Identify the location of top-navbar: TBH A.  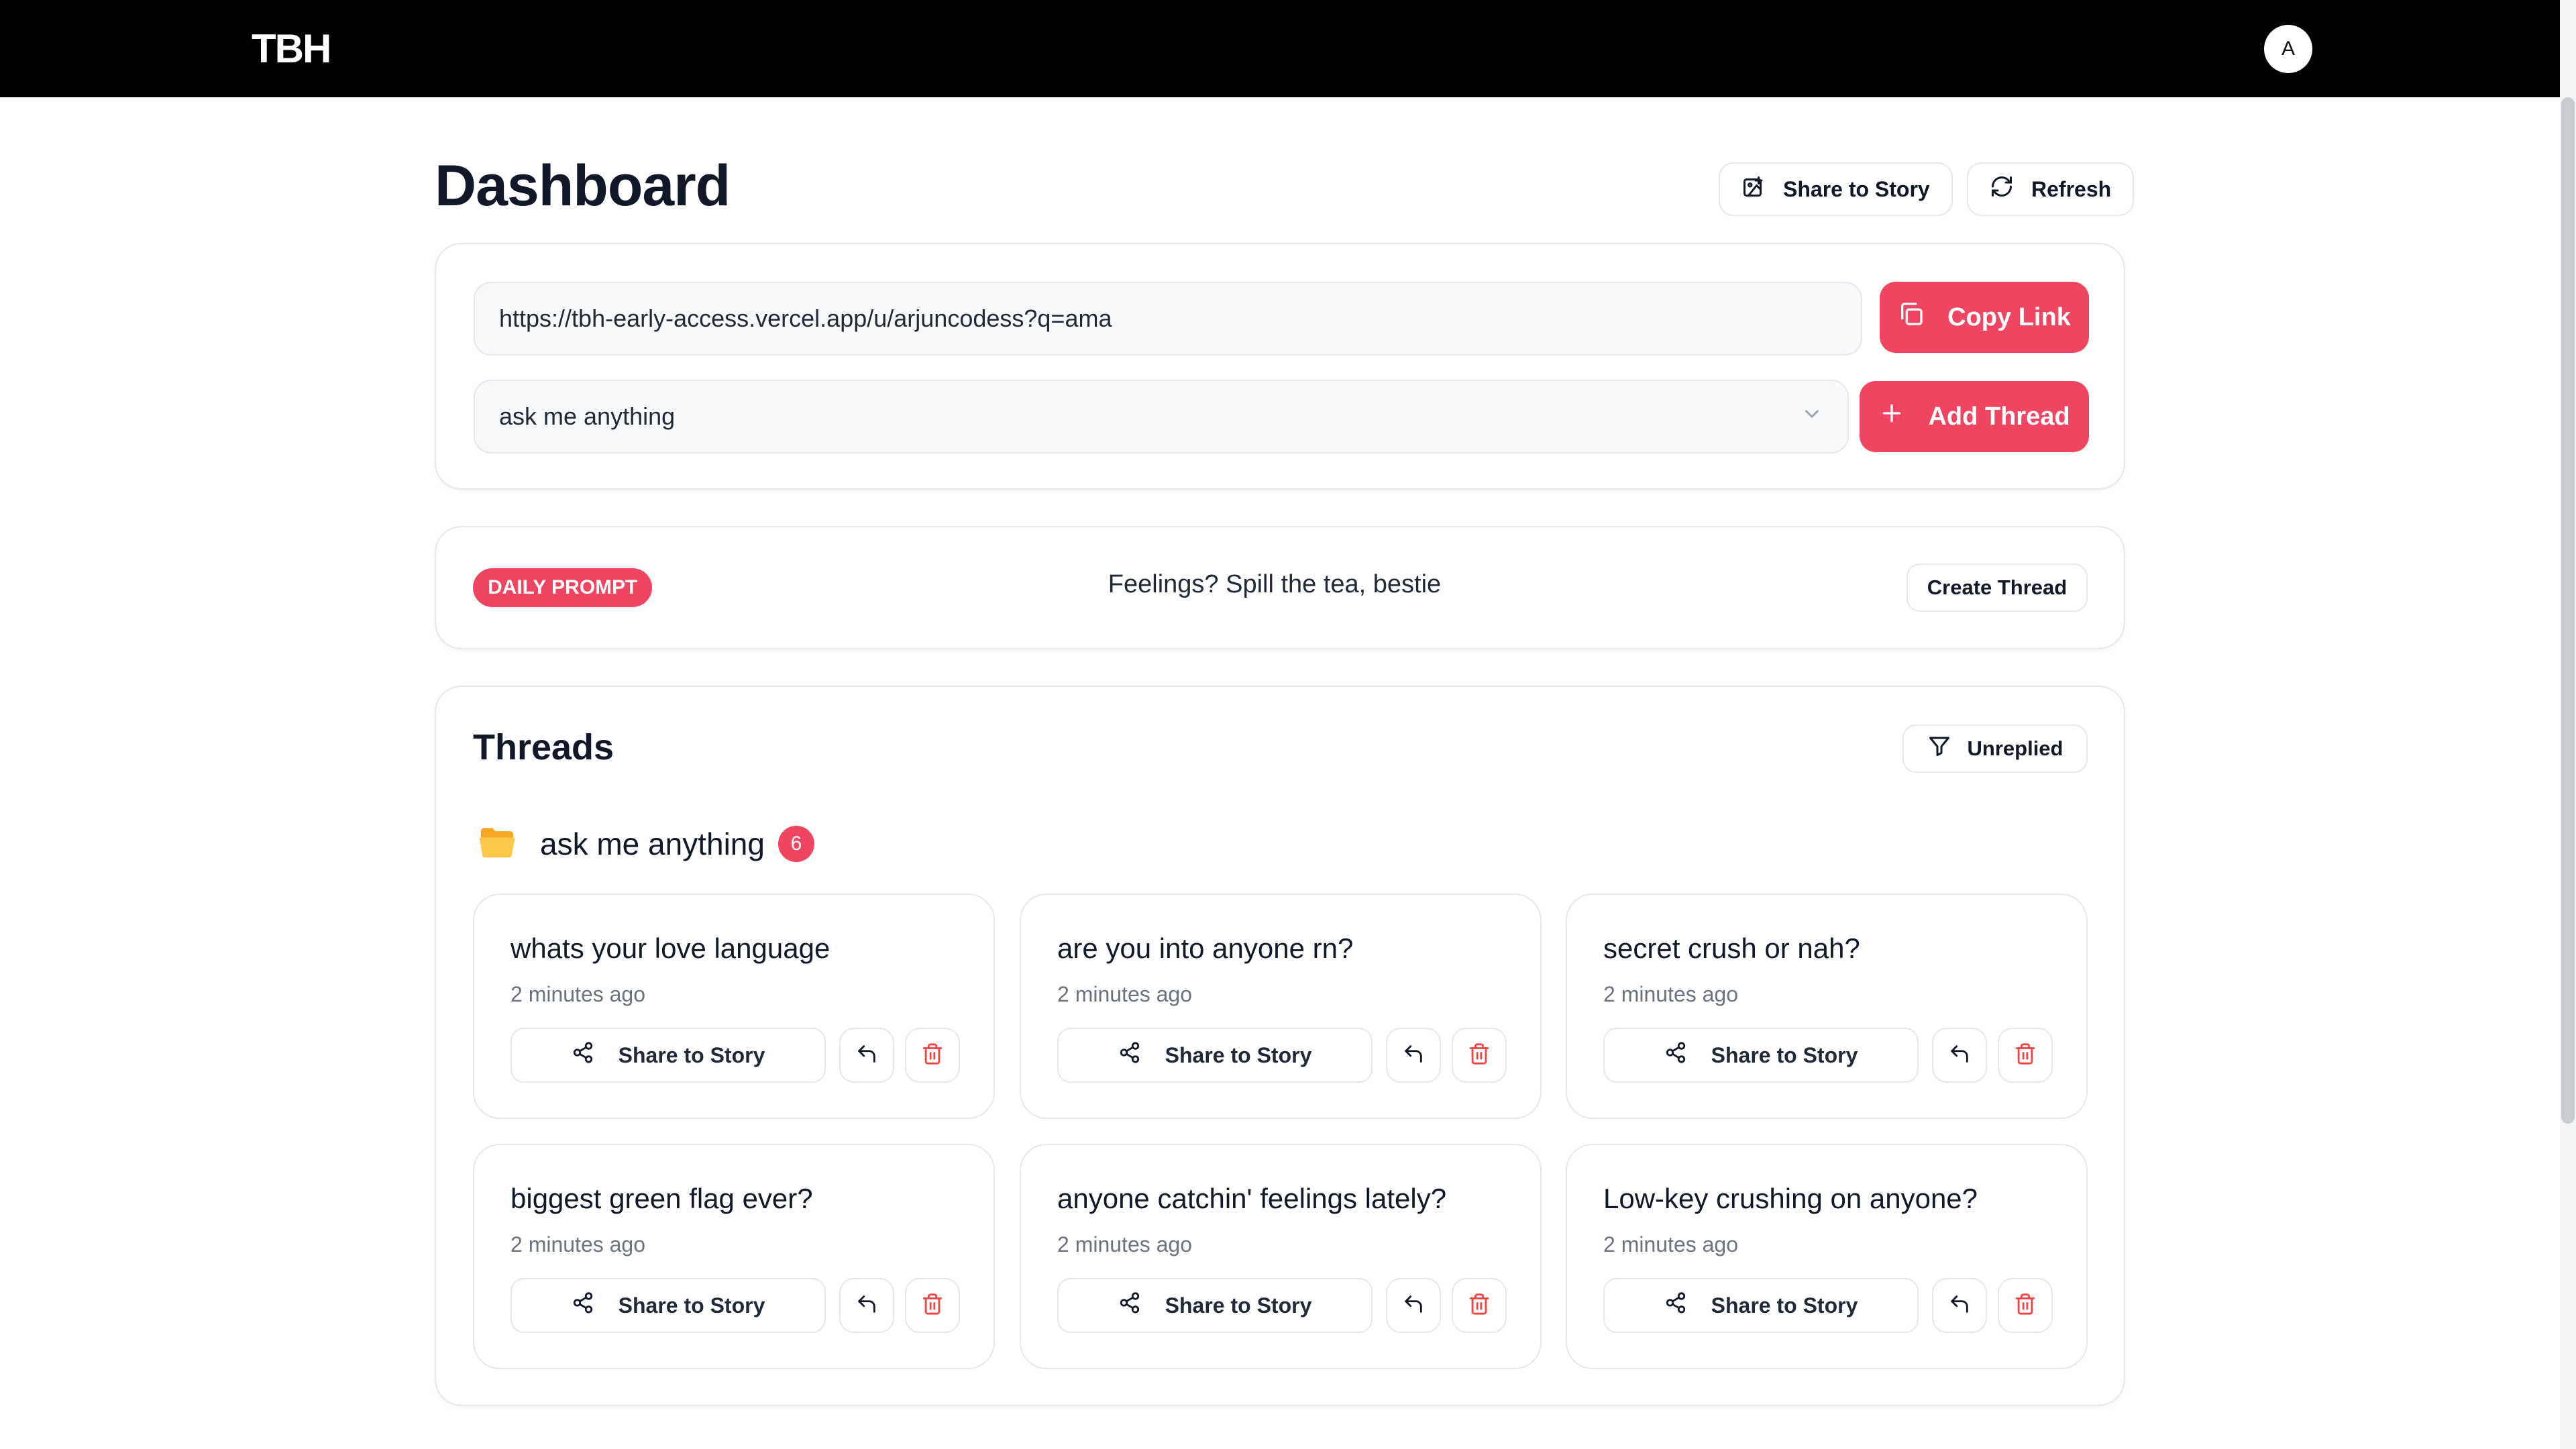
(1280, 48).